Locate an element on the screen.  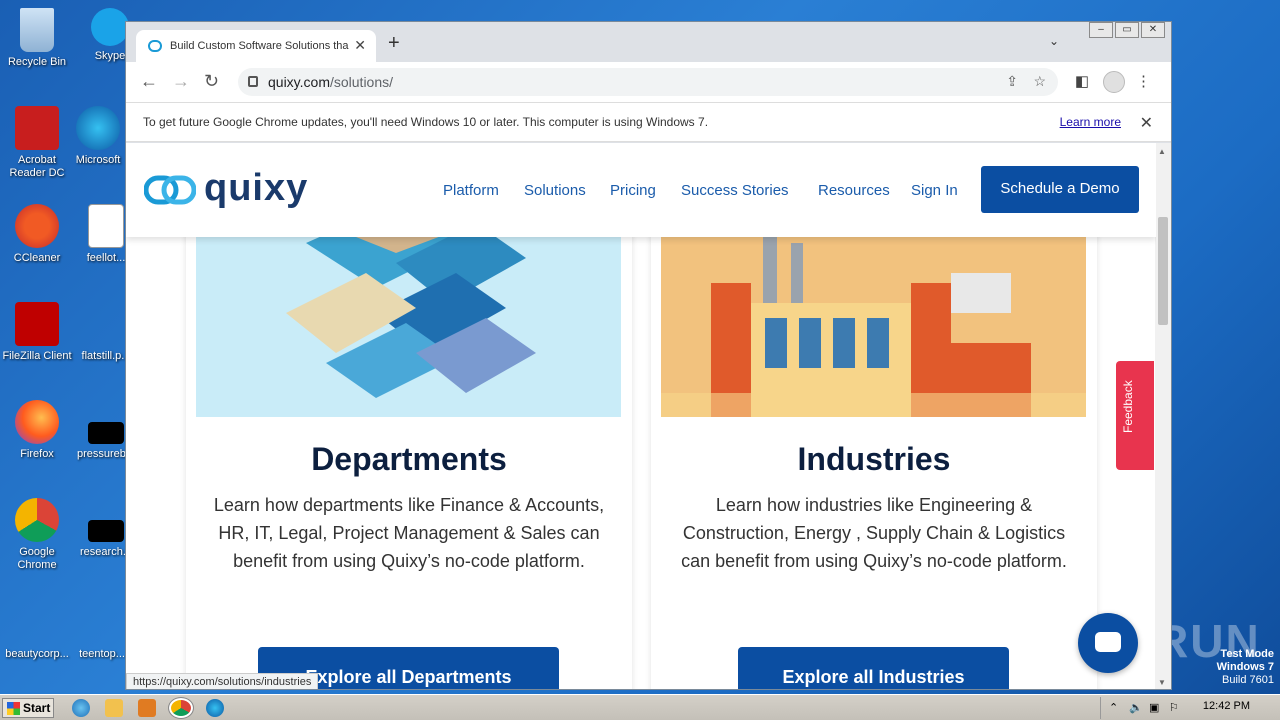
close-window-button: ✕ is located at coordinates (1153, 30).